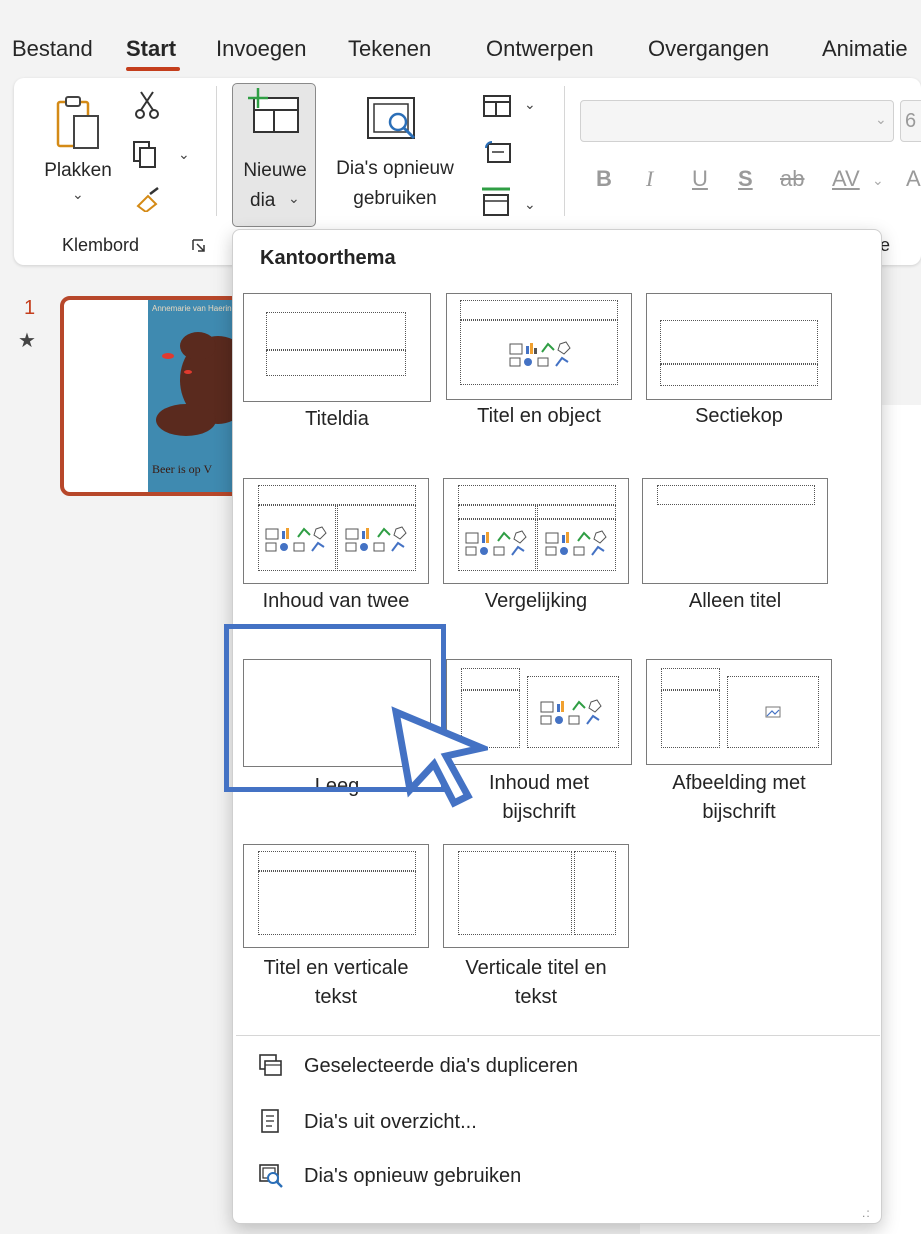 The height and width of the screenshot is (1234, 921). Describe the element at coordinates (735, 601) in the screenshot. I see `layout-label: Alleen titel` at that location.